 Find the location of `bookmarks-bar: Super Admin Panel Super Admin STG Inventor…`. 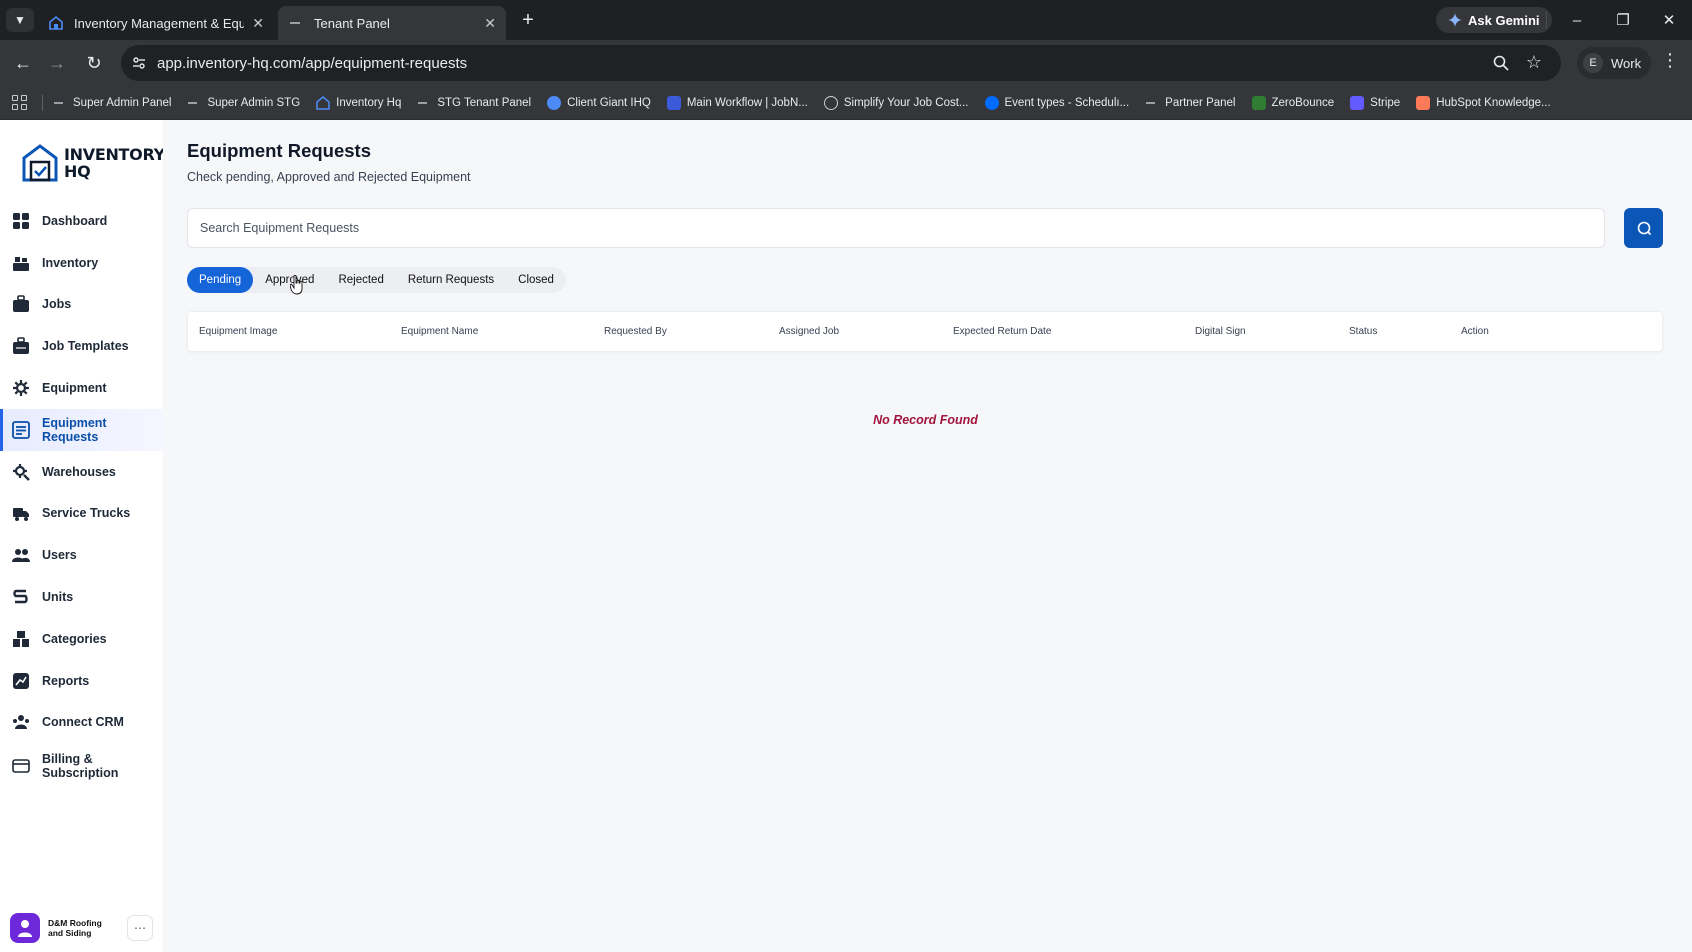

bookmarks-bar: Super Admin Panel Super Admin STG Inventor… is located at coordinates (846, 103).